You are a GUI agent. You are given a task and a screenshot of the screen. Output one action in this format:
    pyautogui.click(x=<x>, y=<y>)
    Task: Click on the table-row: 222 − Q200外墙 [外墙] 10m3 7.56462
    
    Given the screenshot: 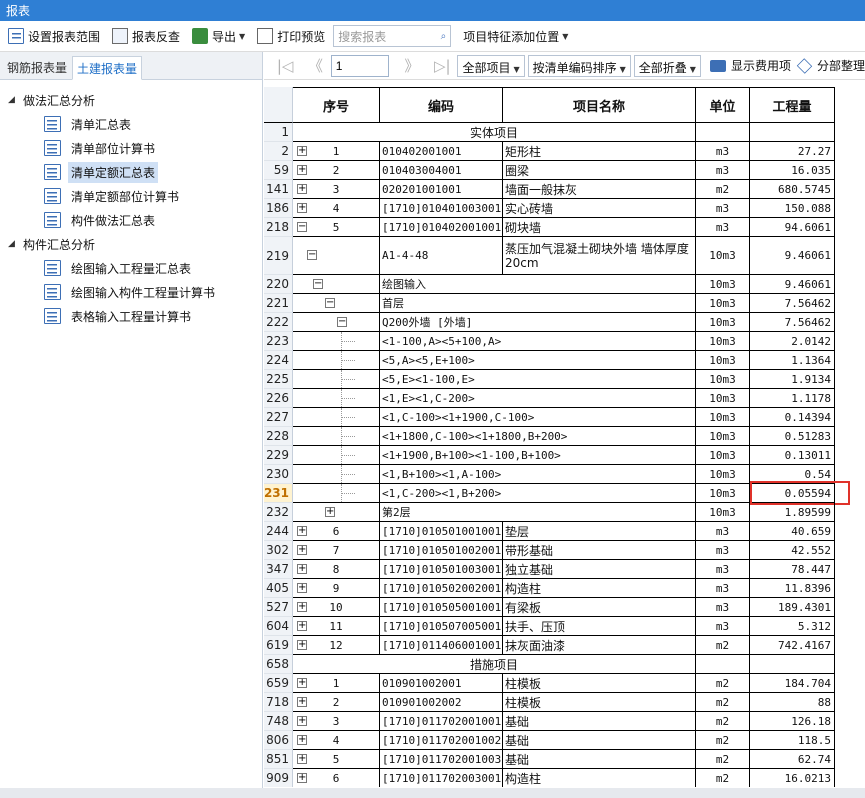 What is the action you would take?
    pyautogui.click(x=549, y=322)
    